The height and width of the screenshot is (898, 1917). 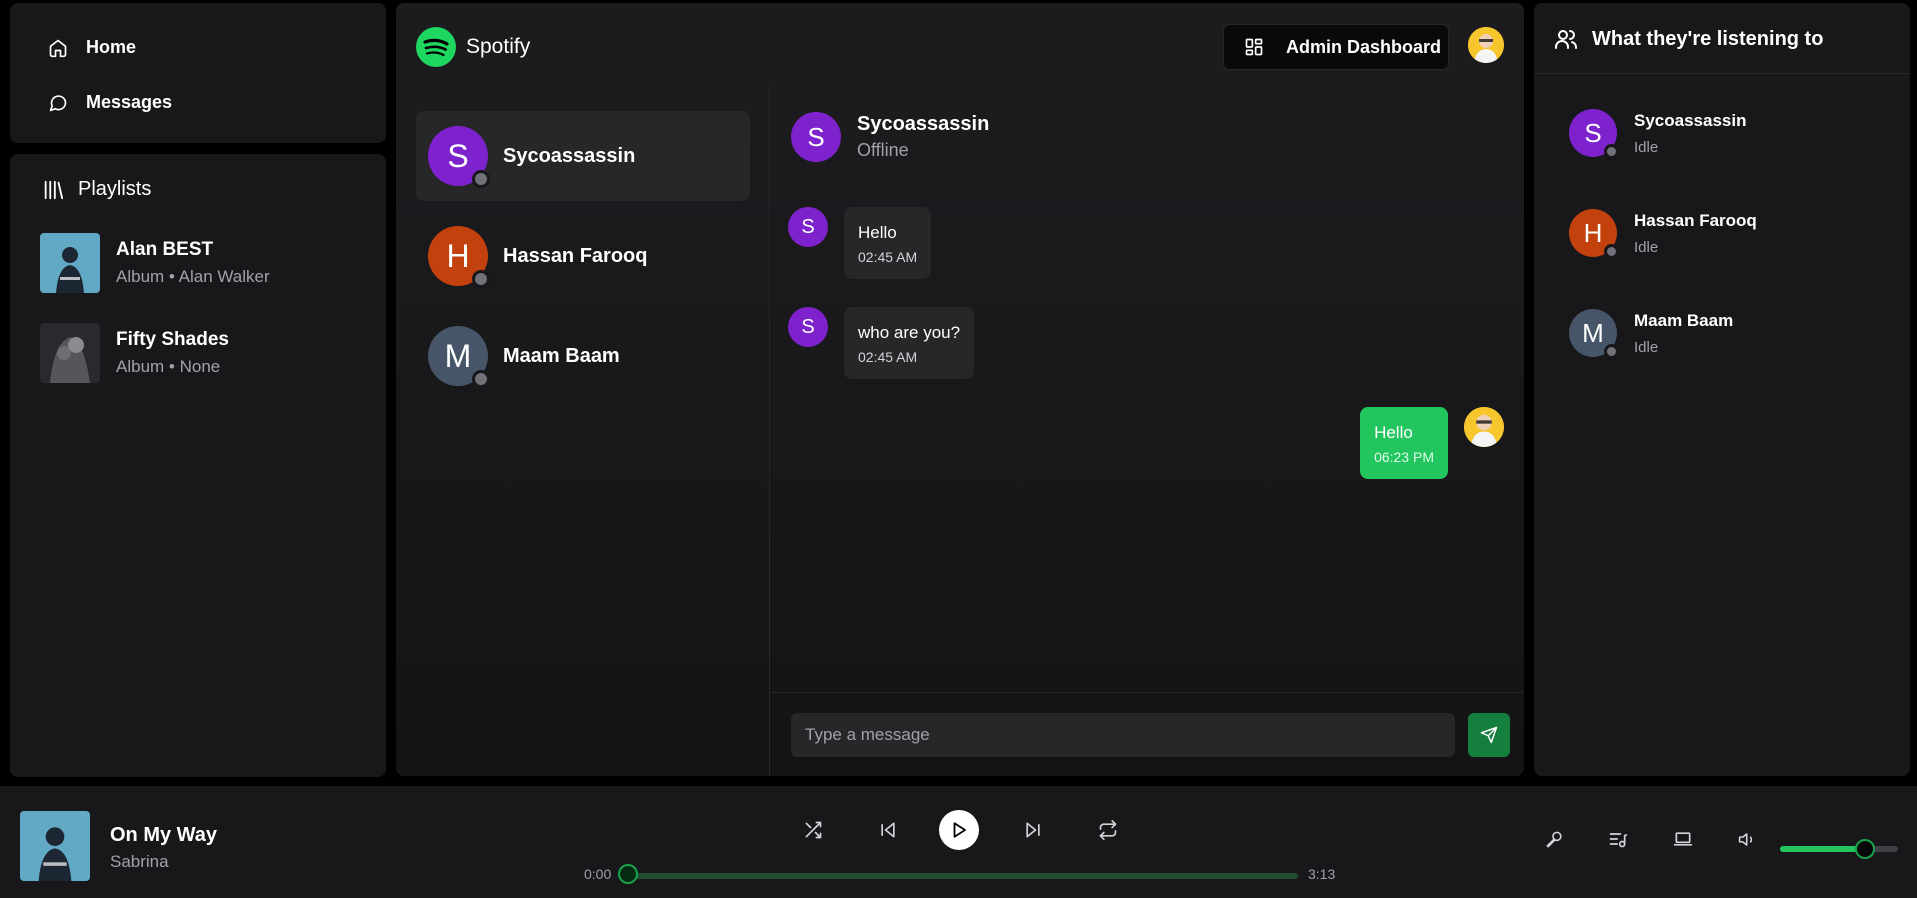 What do you see at coordinates (1683, 839) in the screenshot?
I see `device-button` at bounding box center [1683, 839].